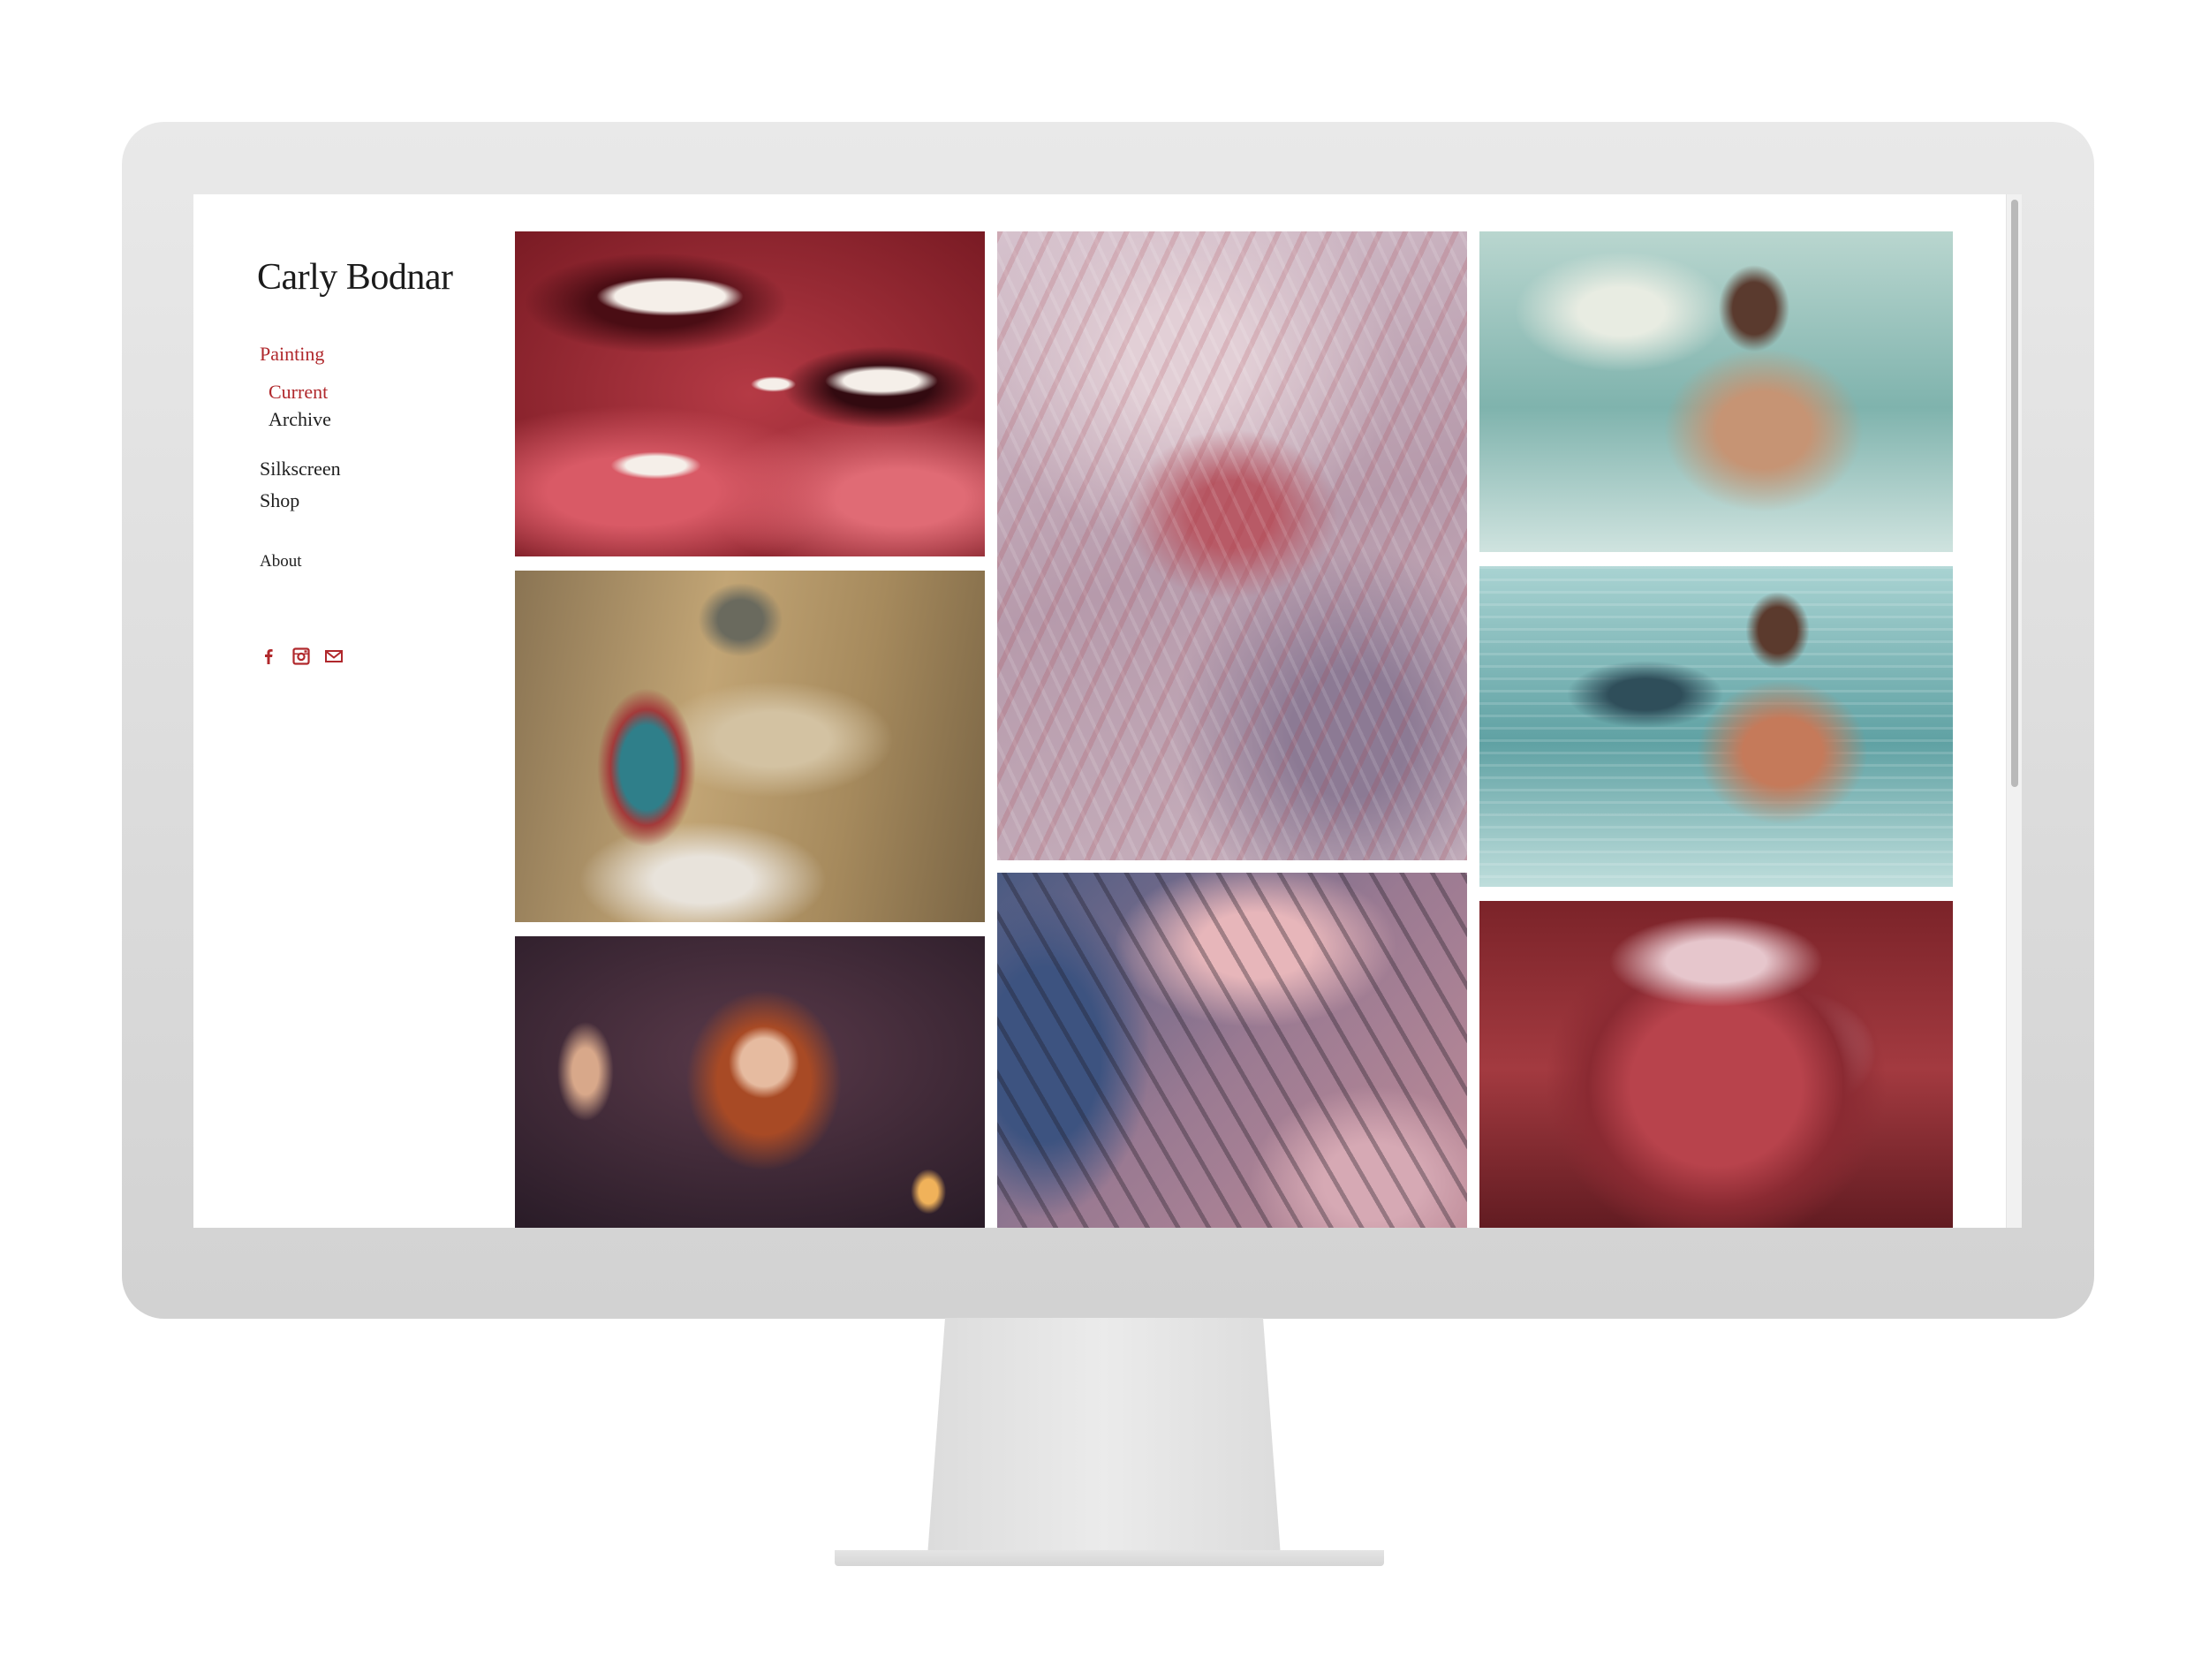 This screenshot has width=2209, height=1680. I want to click on scrollbar, so click(2014, 711).